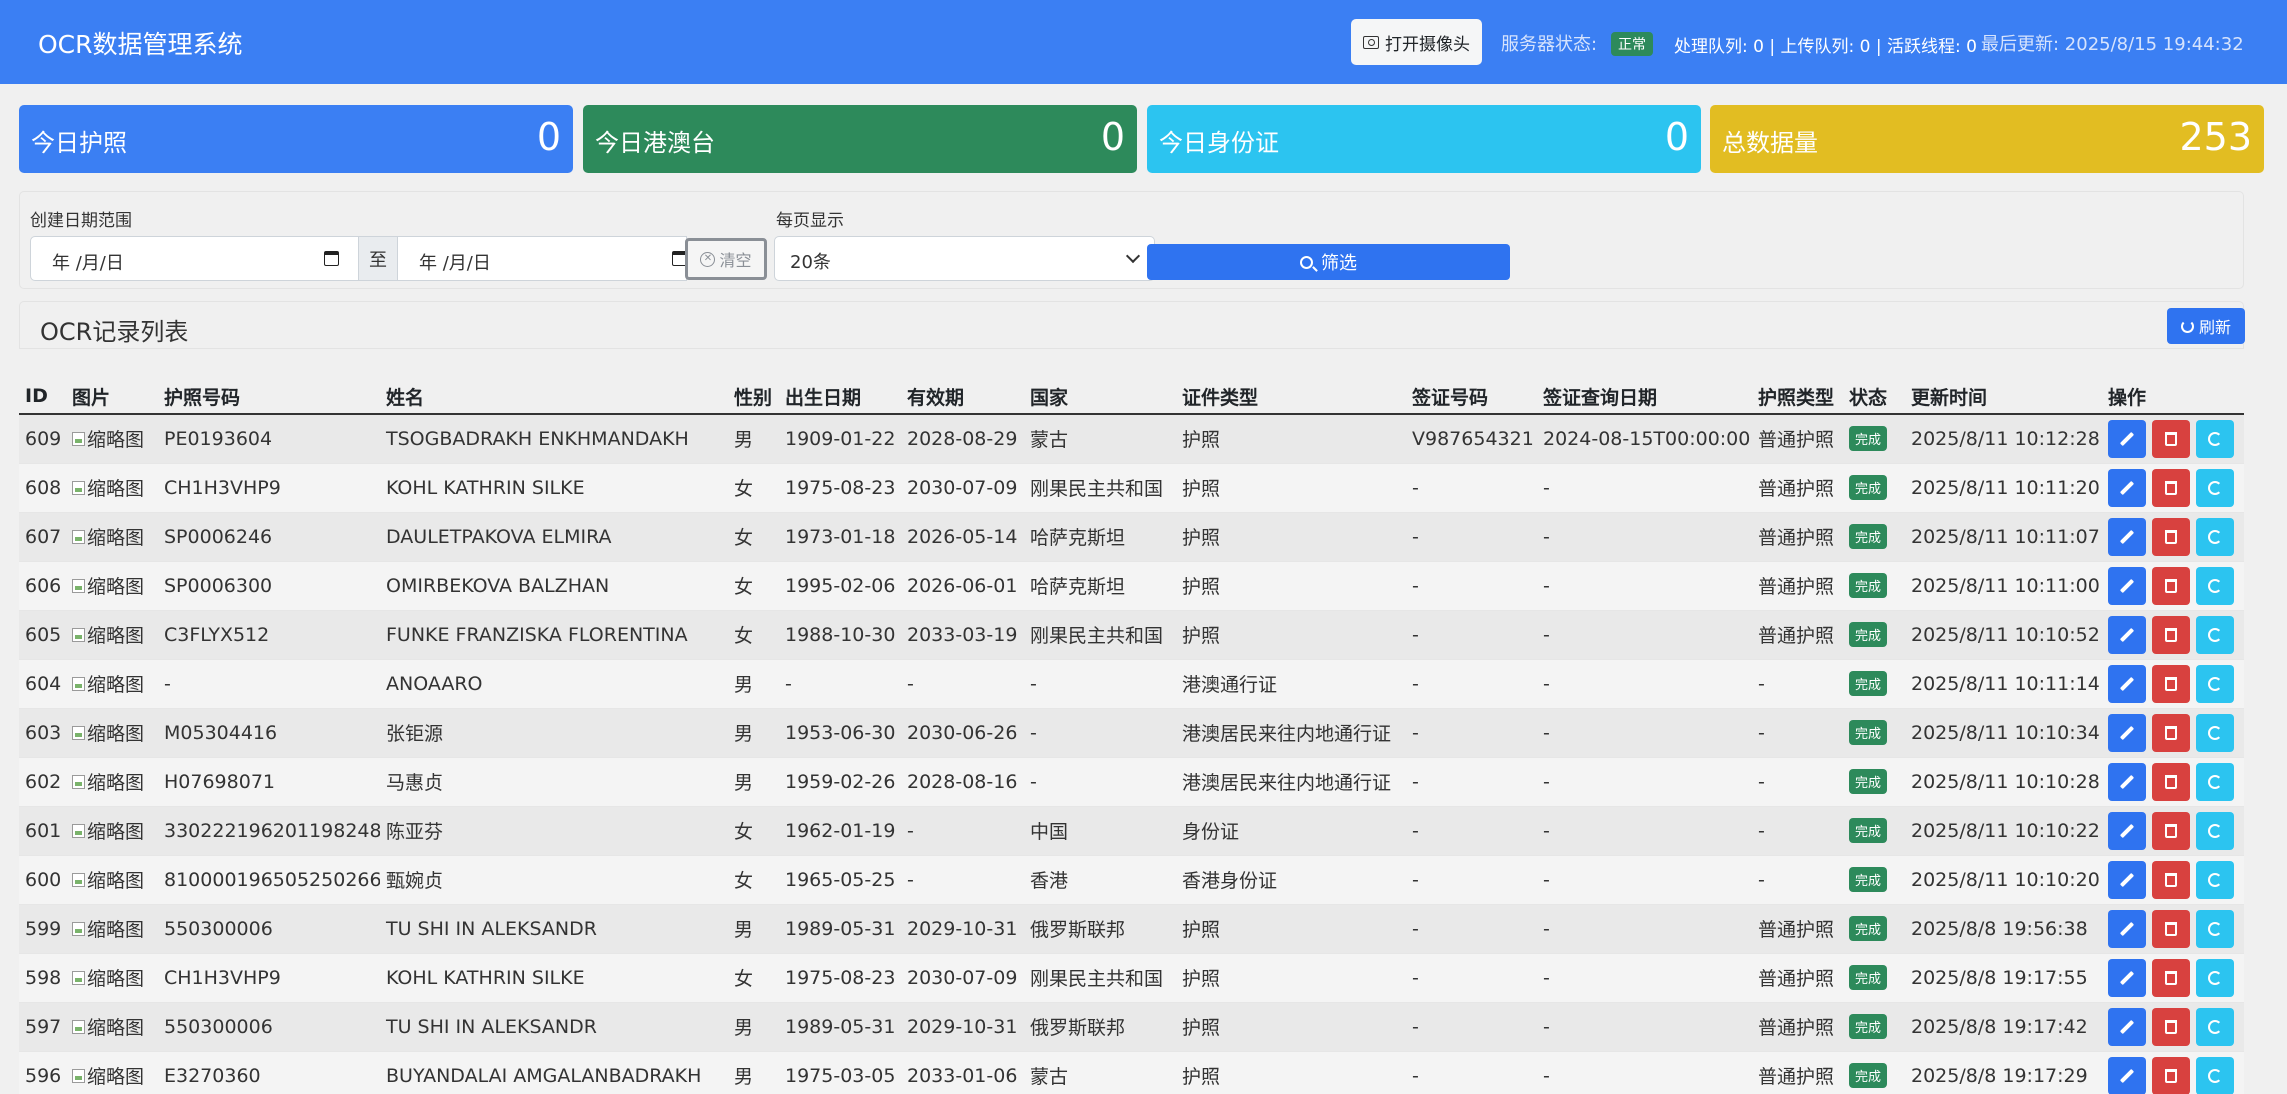 The image size is (2287, 1094). I want to click on cell-name: 马惠贞, so click(554, 782).